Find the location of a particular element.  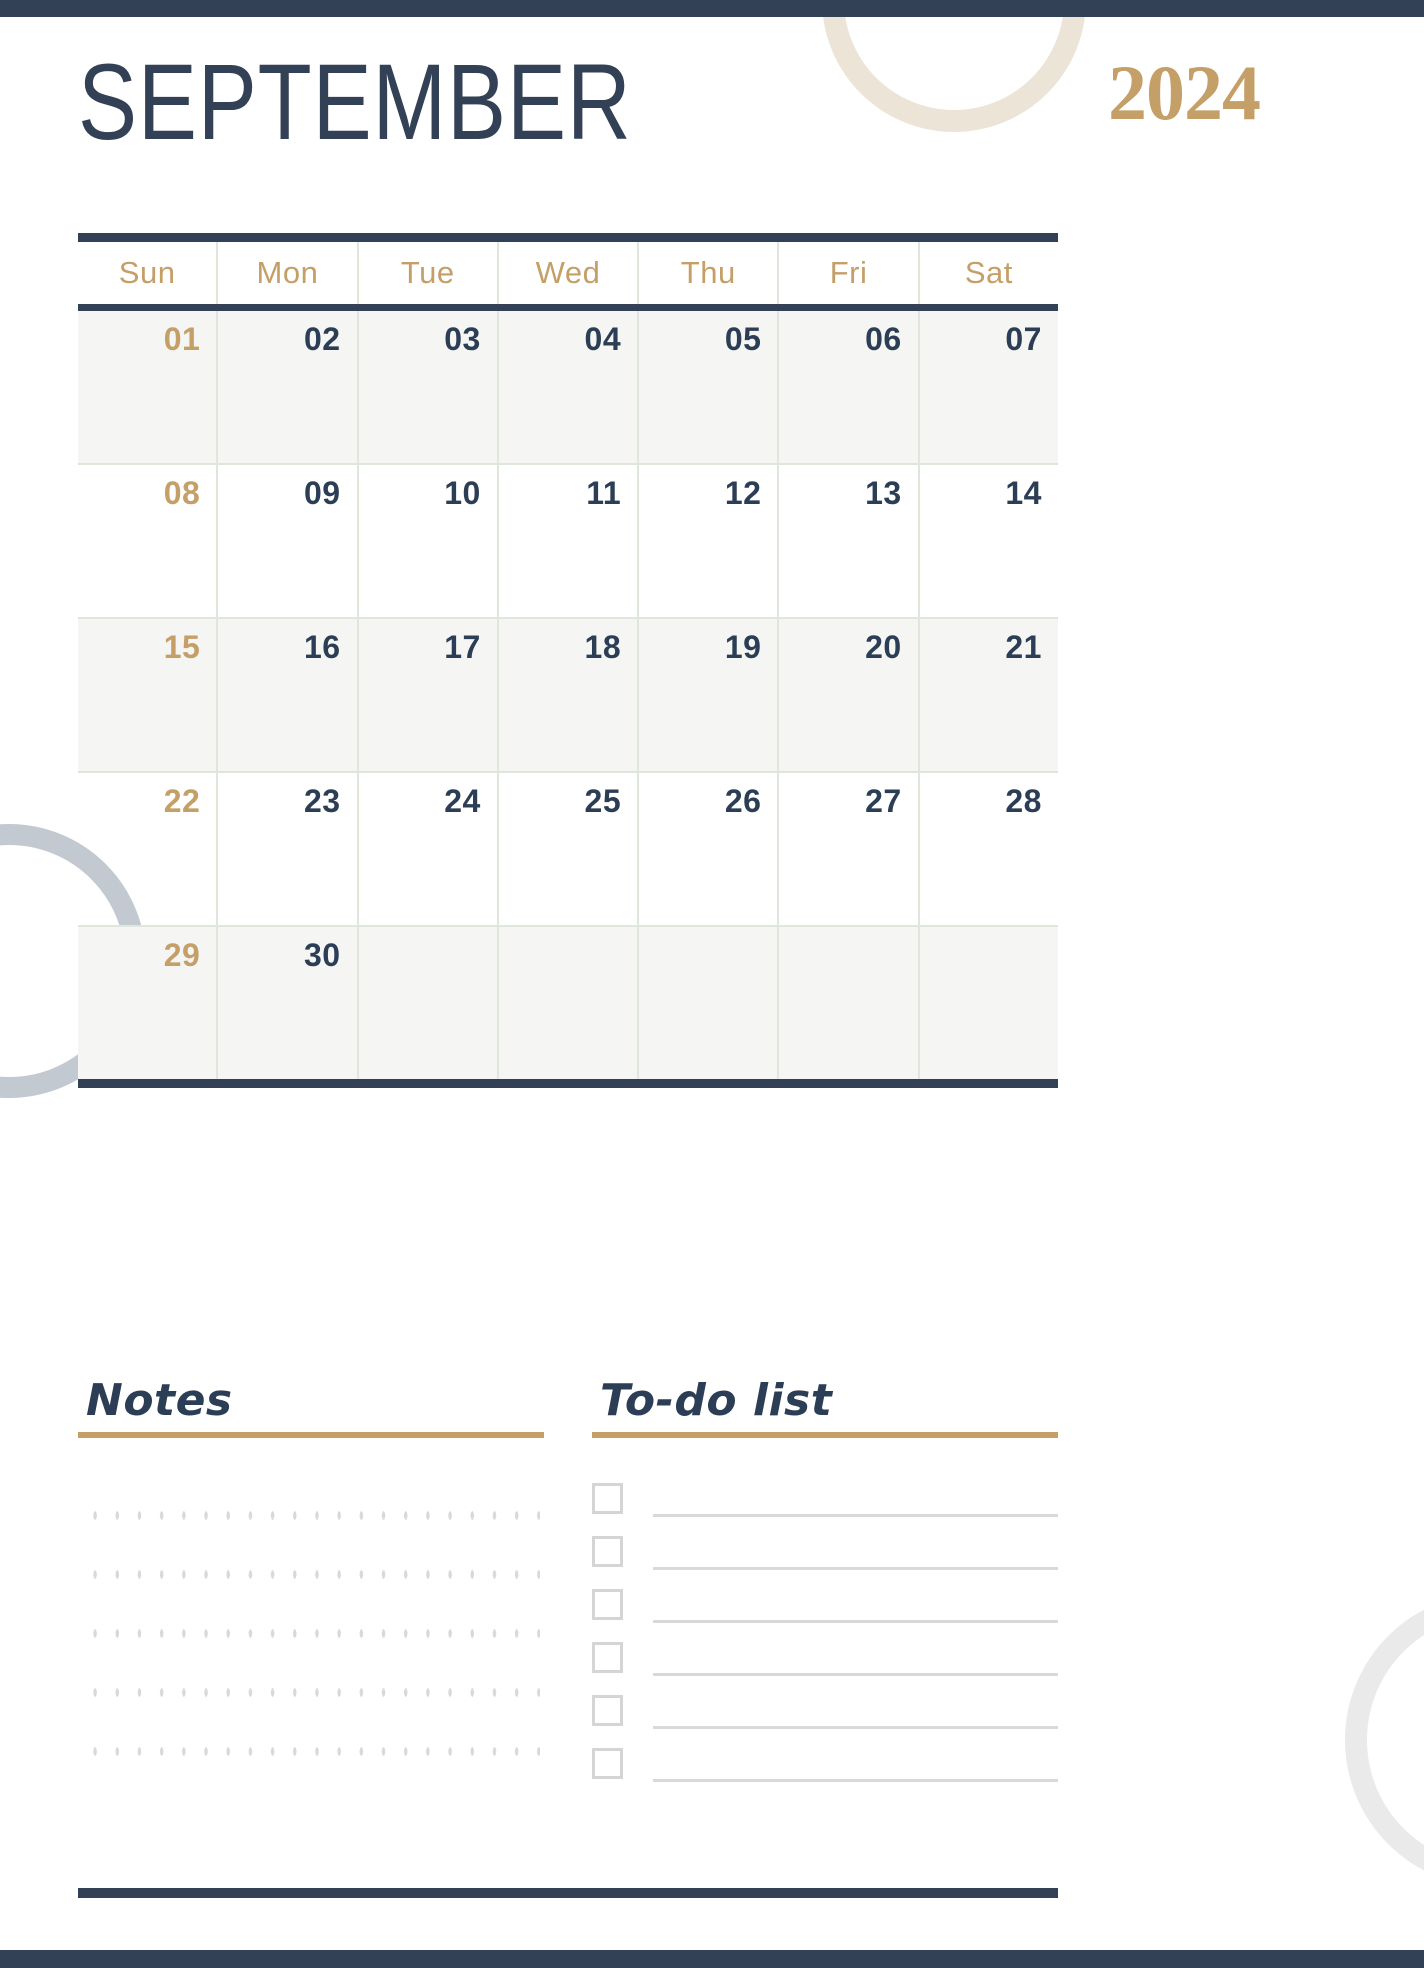

calendar-week-row: 08 09 10 11 12 13 14 is located at coordinates (568, 542).